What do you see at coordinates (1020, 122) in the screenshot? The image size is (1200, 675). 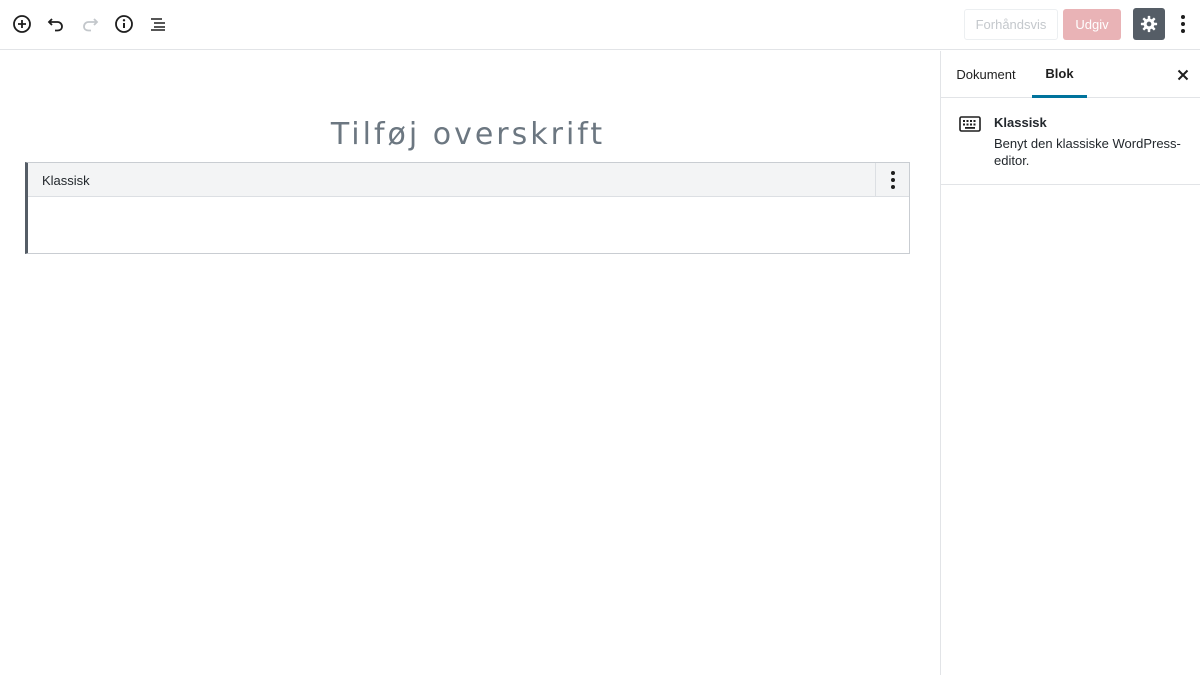 I see `block-name: Klassisk` at bounding box center [1020, 122].